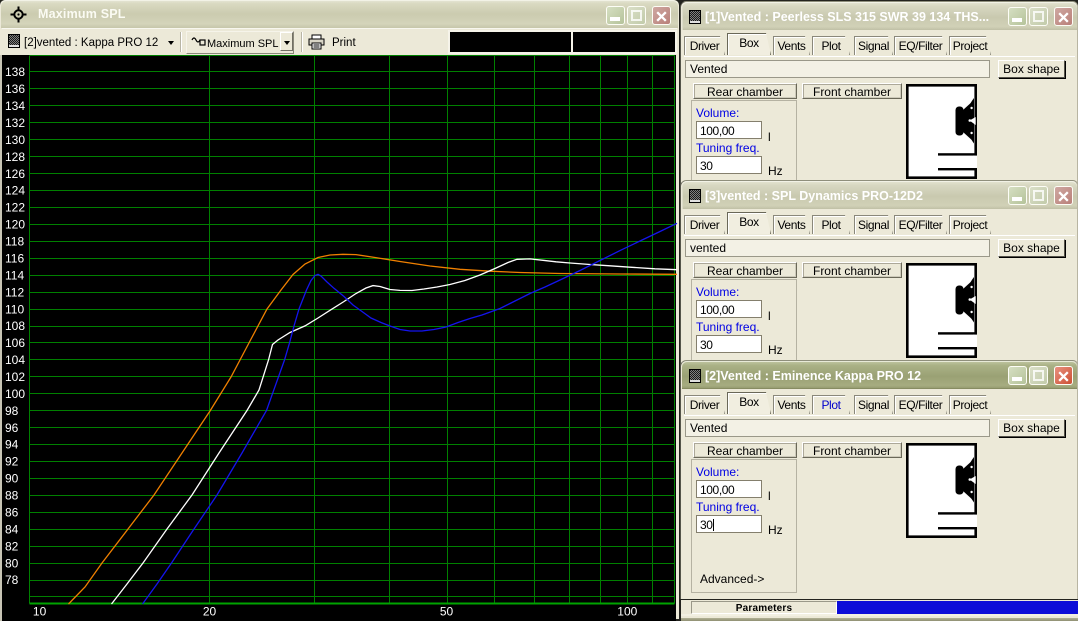  What do you see at coordinates (447, 612) in the screenshot?
I see `svg-text: 50` at bounding box center [447, 612].